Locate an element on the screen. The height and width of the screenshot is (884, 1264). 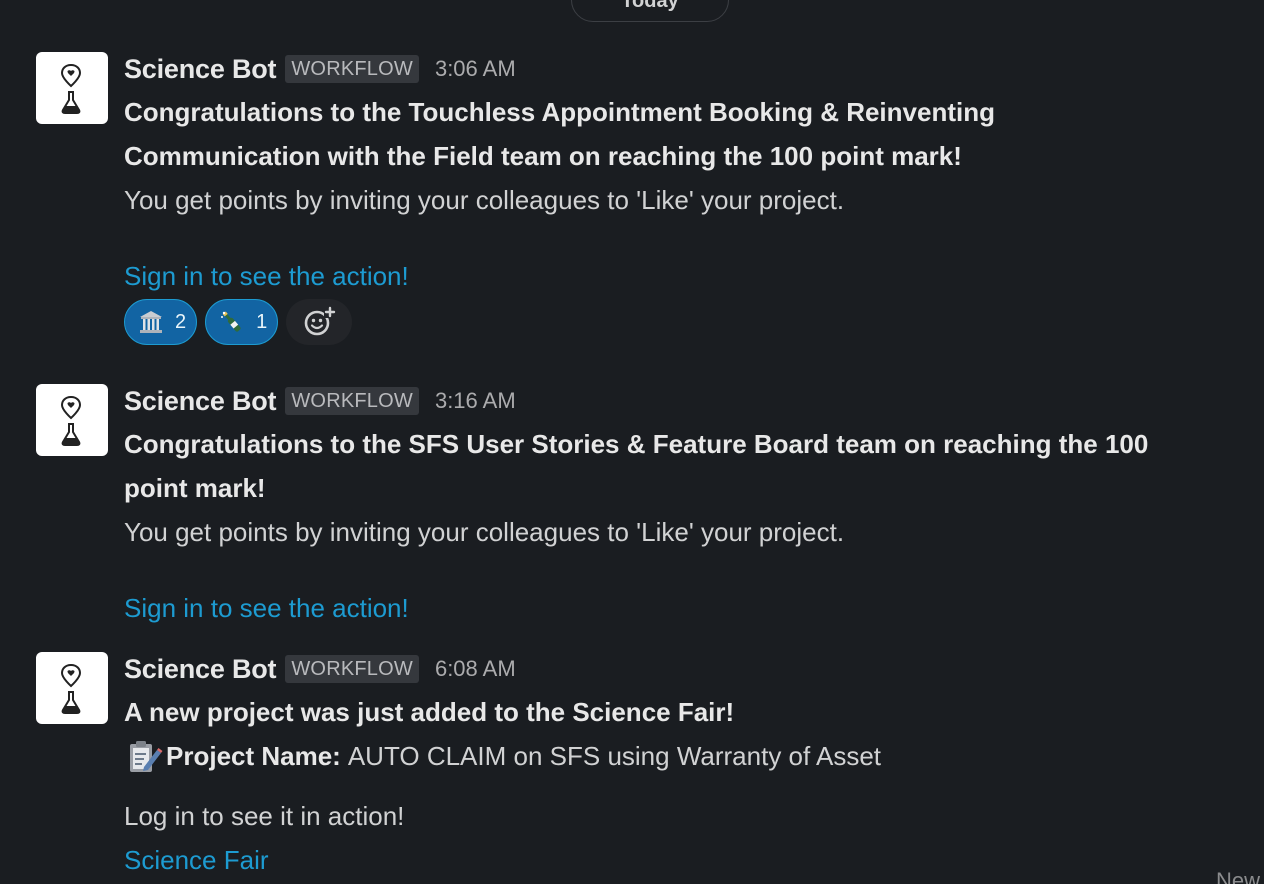
science-fair-link: Science Fair is located at coordinates (679, 860).